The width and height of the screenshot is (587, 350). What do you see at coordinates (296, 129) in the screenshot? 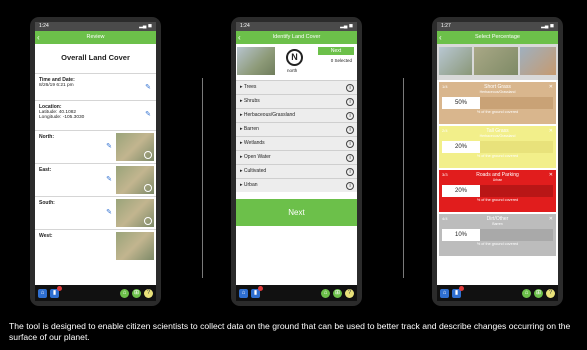
I see `category-row: ▸ Barren i` at bounding box center [296, 129].